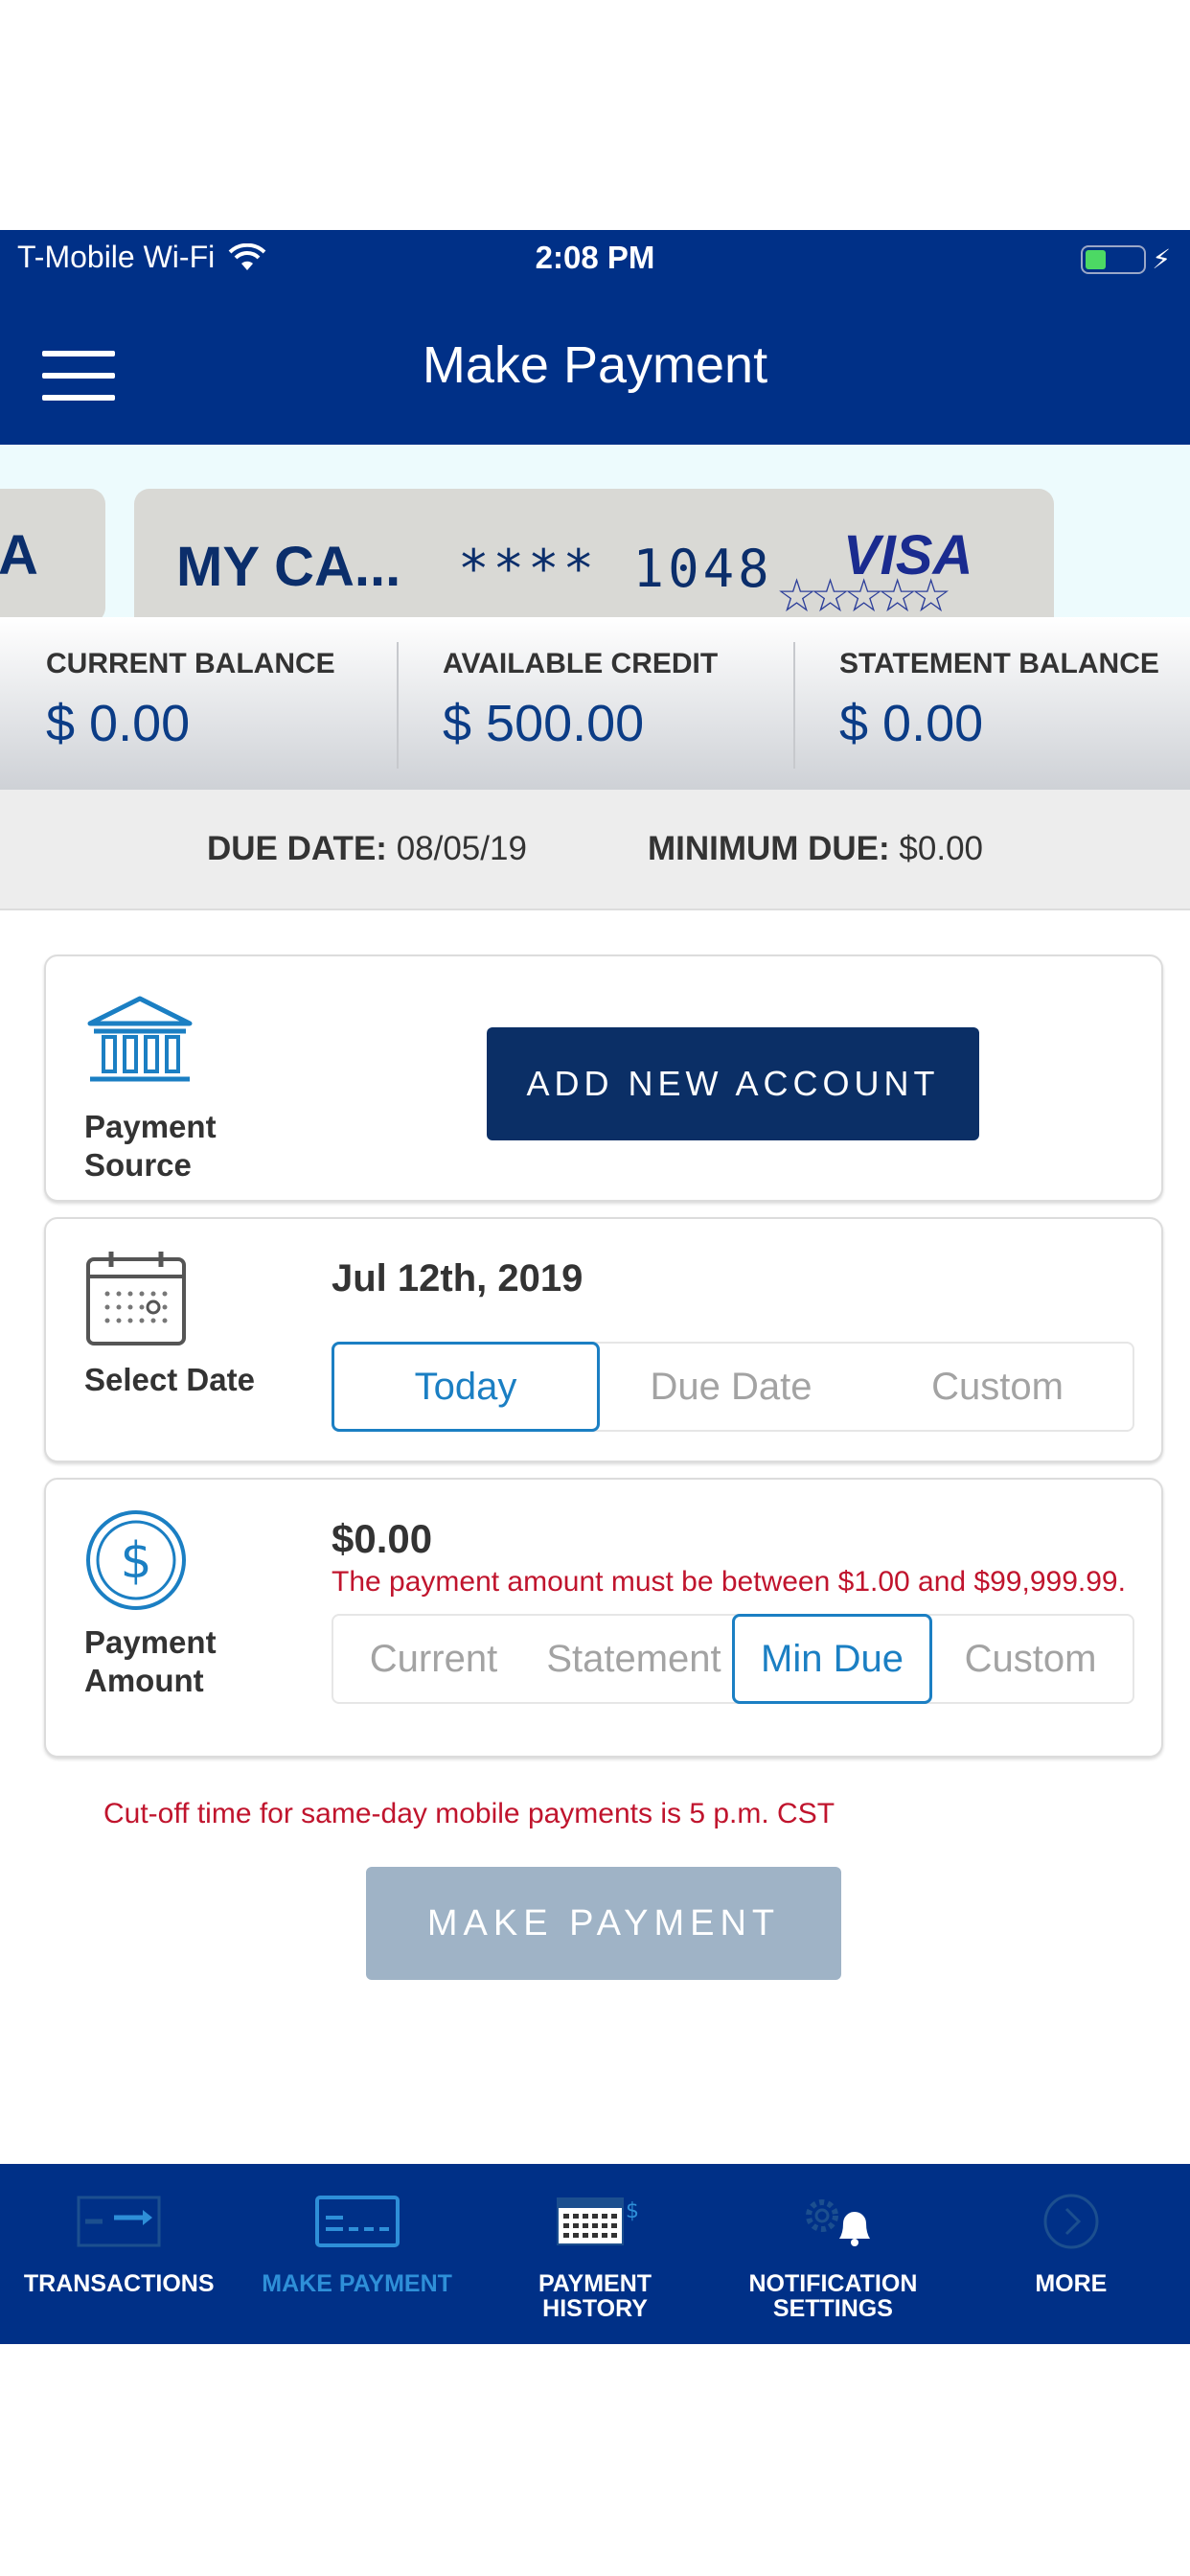 This screenshot has height=2576, width=1190. What do you see at coordinates (461, 848) in the screenshot?
I see `due-date-value: 08/05/19` at bounding box center [461, 848].